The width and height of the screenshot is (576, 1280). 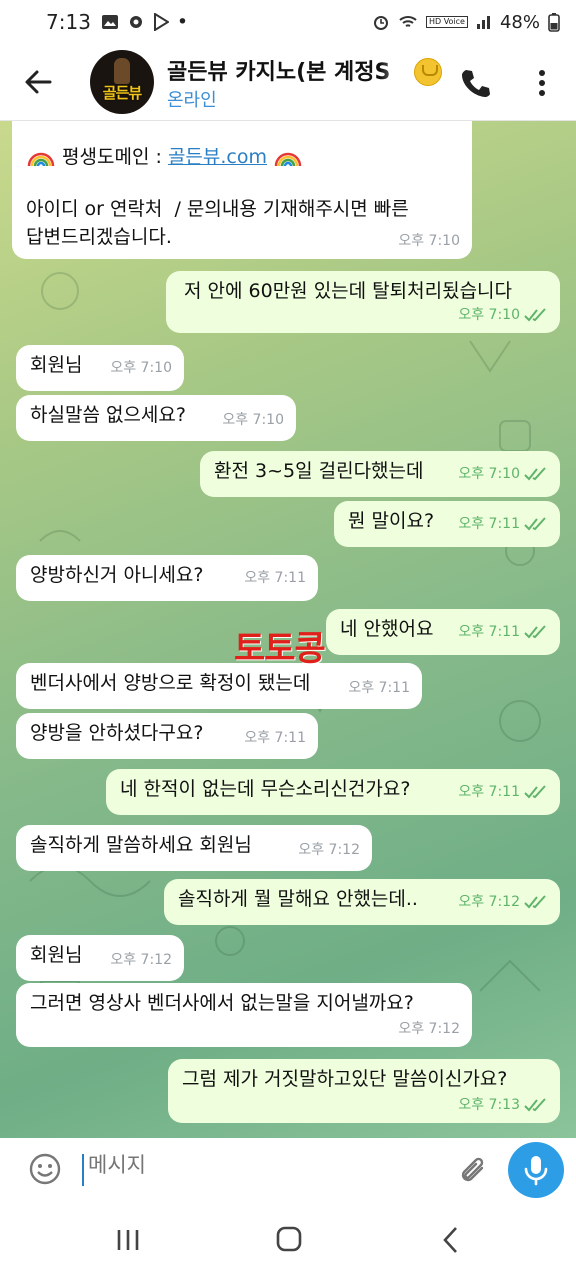 I want to click on online-status: 온라인, so click(x=192, y=100).